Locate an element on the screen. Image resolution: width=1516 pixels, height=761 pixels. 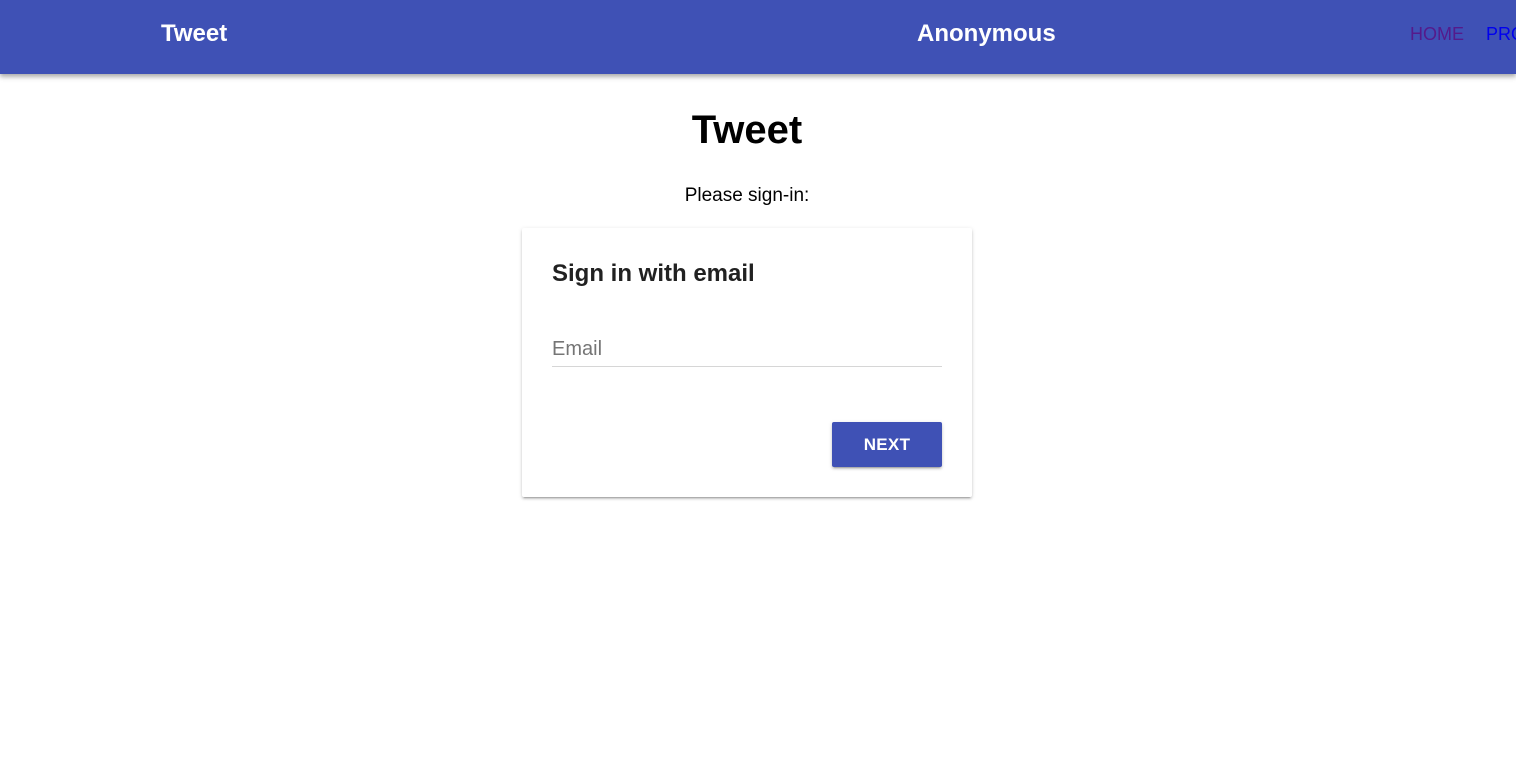
signin-prompt: Please sign-in: is located at coordinates (747, 195).